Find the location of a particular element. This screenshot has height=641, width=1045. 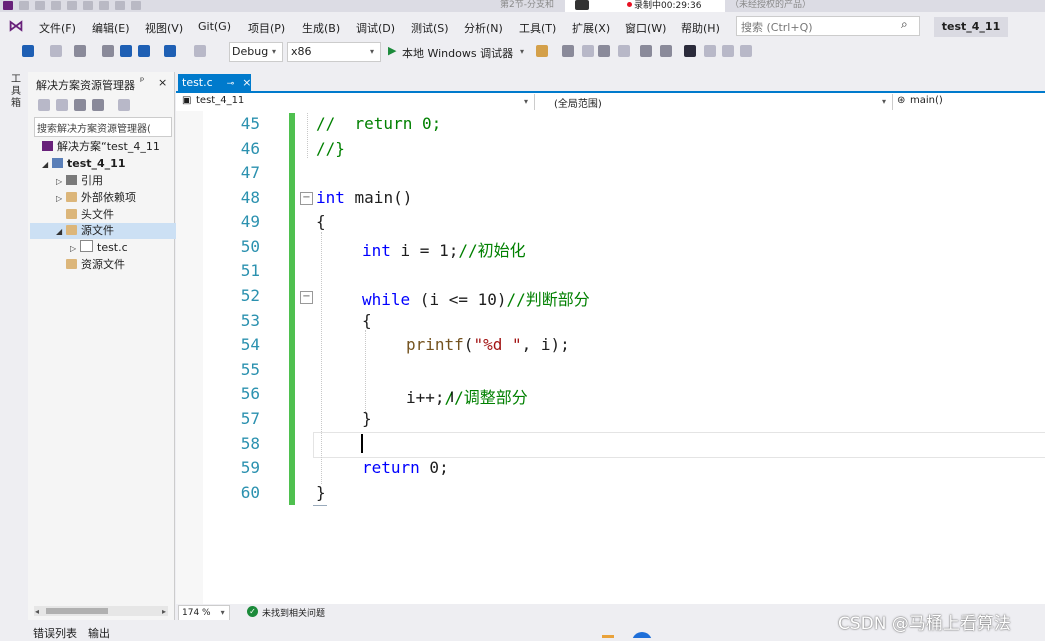

project-icon is located at coordinates (57, 163).